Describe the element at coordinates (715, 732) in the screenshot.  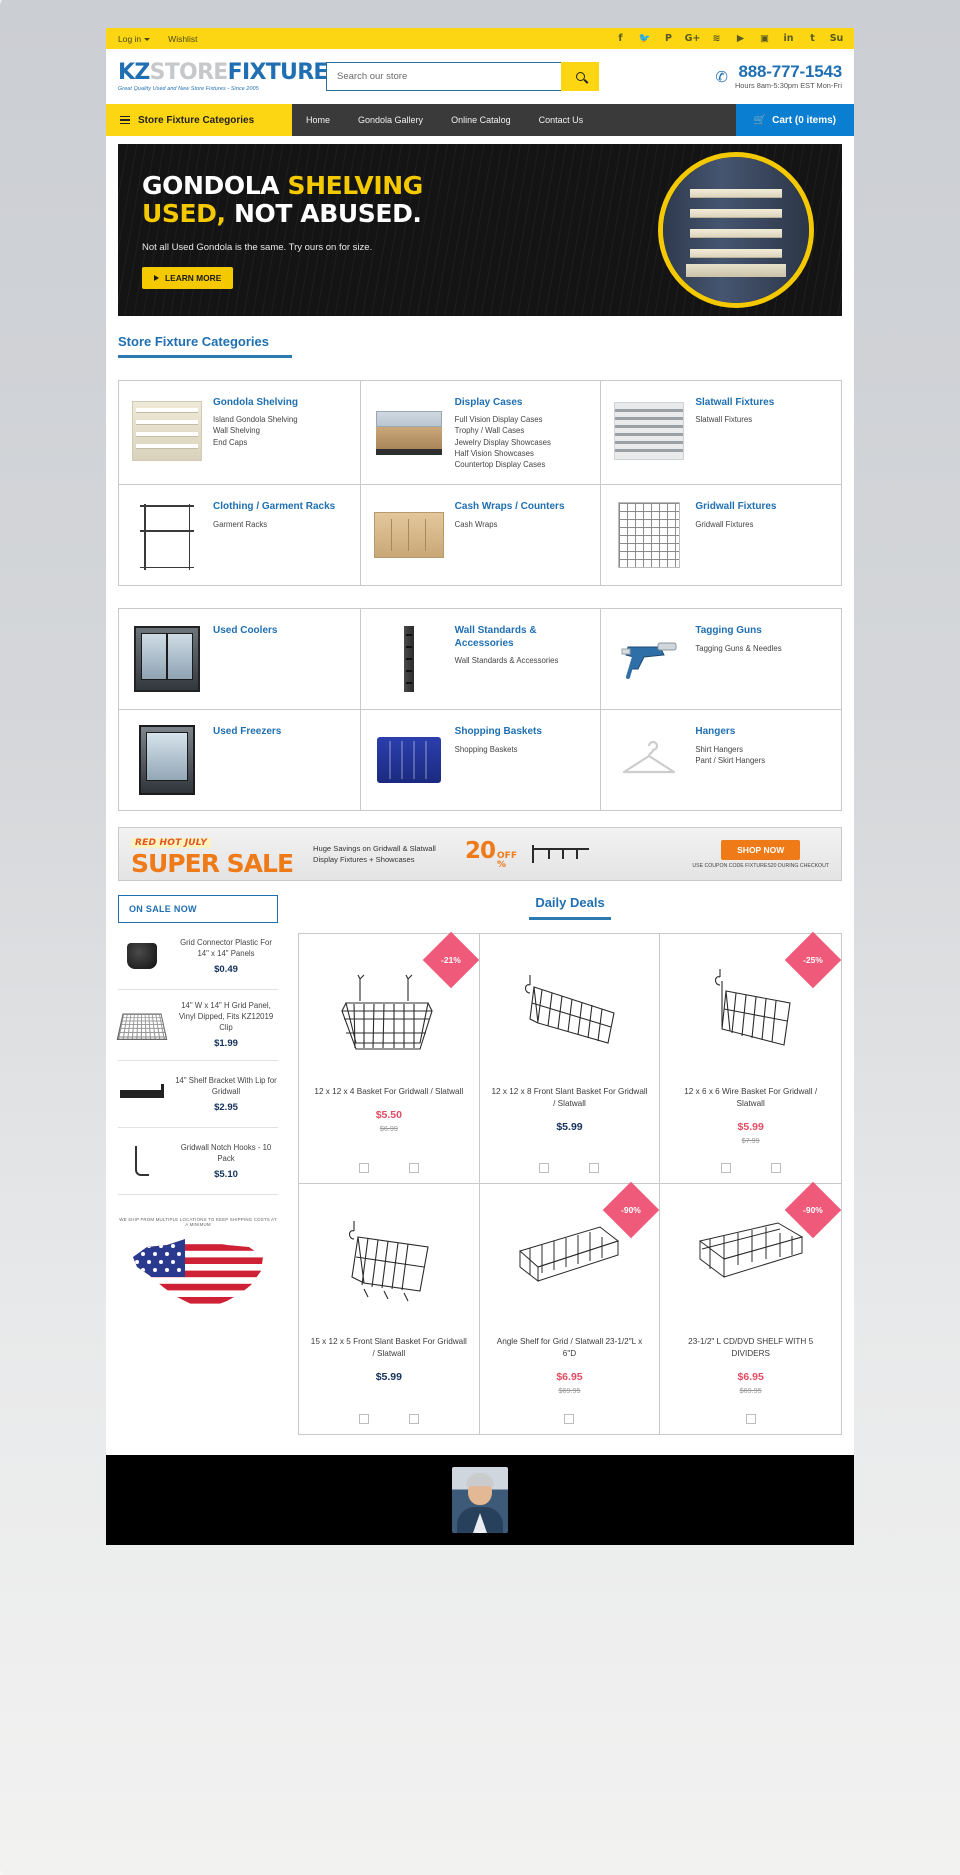
I see `category-title: Hangers` at that location.